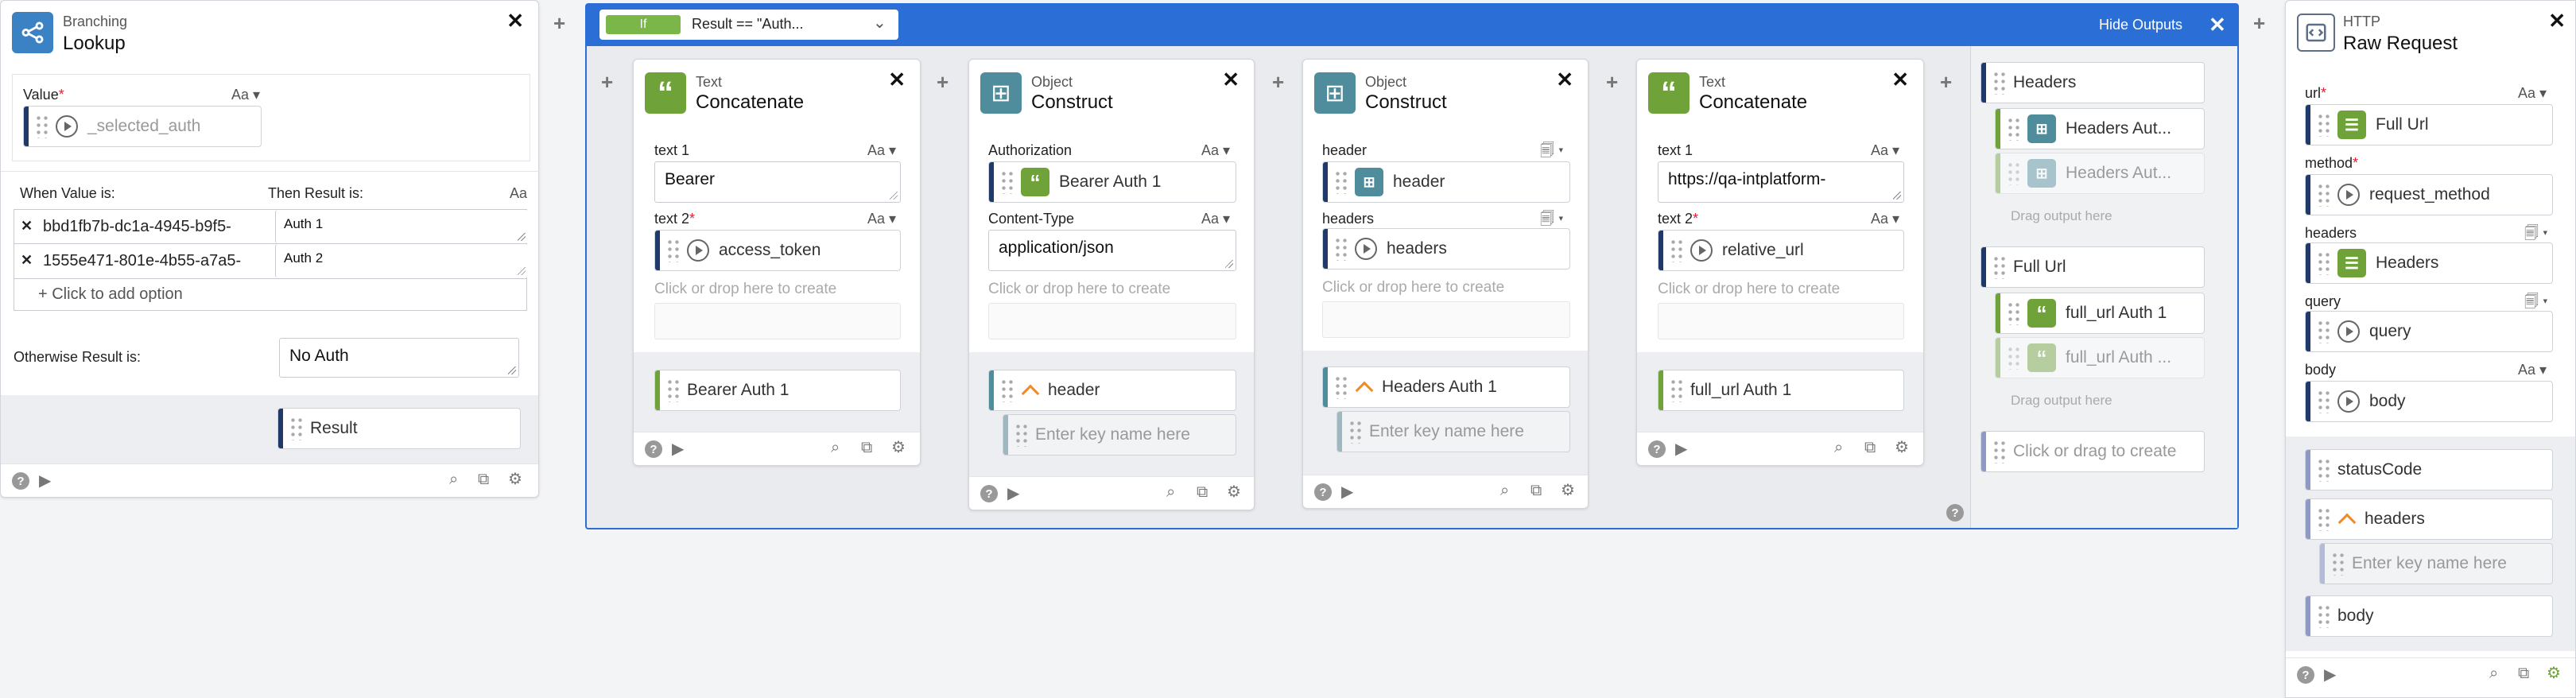 This screenshot has width=2576, height=698. Describe the element at coordinates (778, 250) in the screenshot. I see `text2-input: access_token` at that location.